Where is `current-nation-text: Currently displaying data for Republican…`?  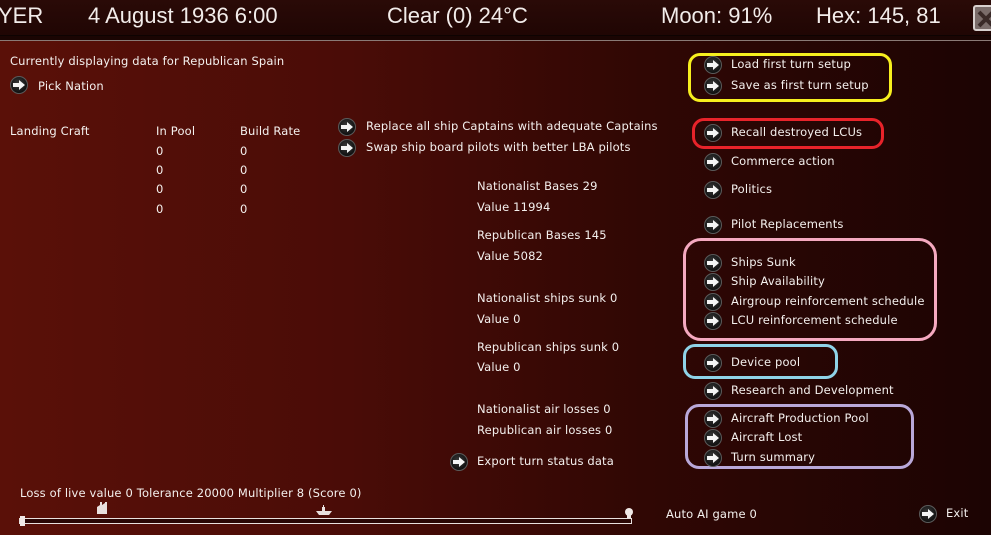 current-nation-text: Currently displaying data for Republican… is located at coordinates (147, 61).